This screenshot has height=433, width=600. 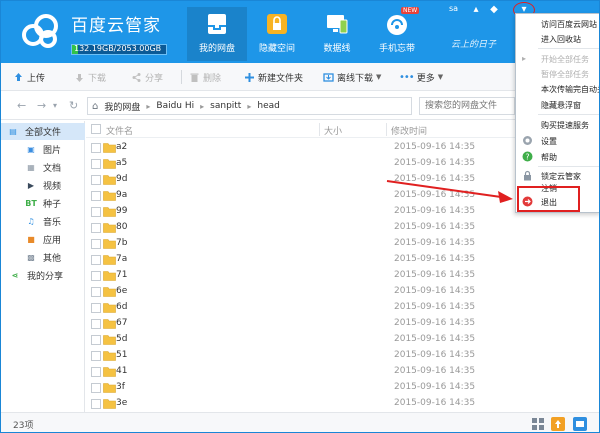 I want to click on menu-help: ? 帮助, so click(x=557, y=157).